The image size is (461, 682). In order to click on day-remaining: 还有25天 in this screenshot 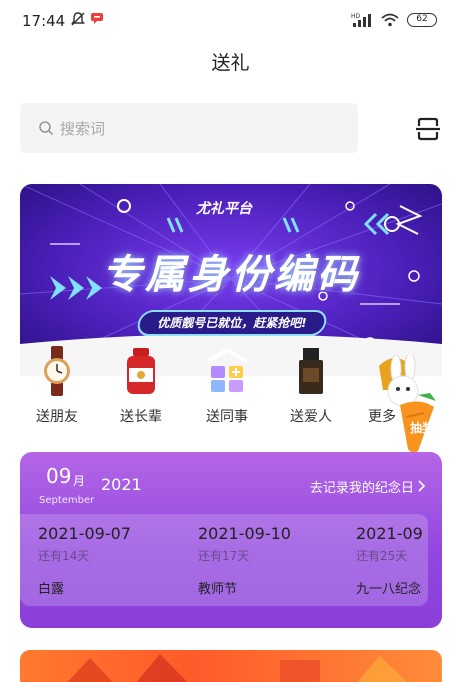, I will do `click(382, 556)`.